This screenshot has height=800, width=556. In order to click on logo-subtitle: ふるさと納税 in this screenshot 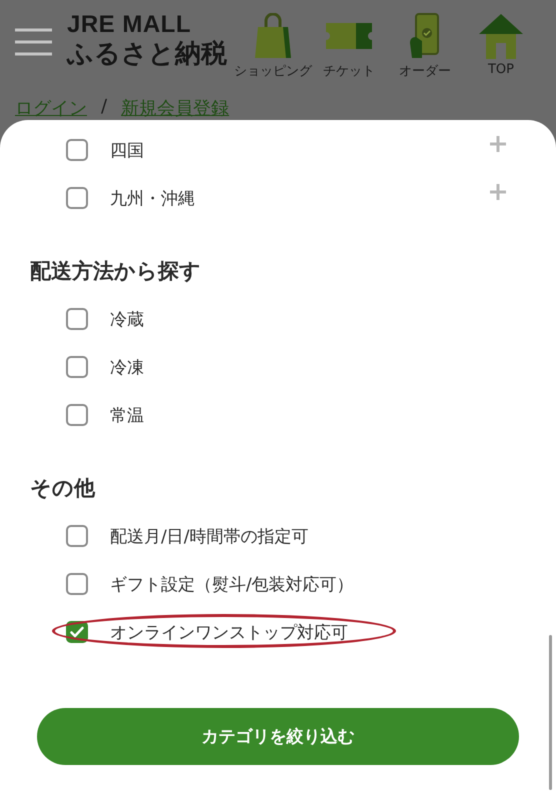, I will do `click(147, 54)`.